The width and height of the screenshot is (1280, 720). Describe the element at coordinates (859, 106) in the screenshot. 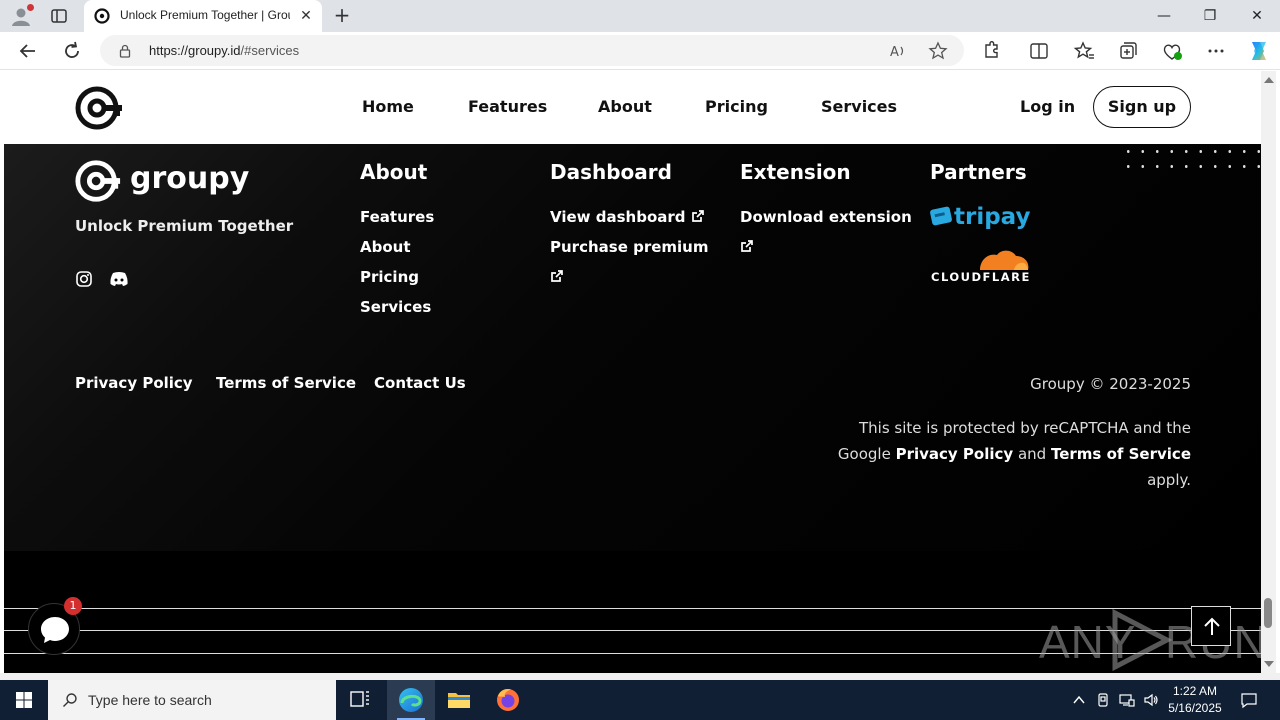

I see `nav-services: Services` at that location.